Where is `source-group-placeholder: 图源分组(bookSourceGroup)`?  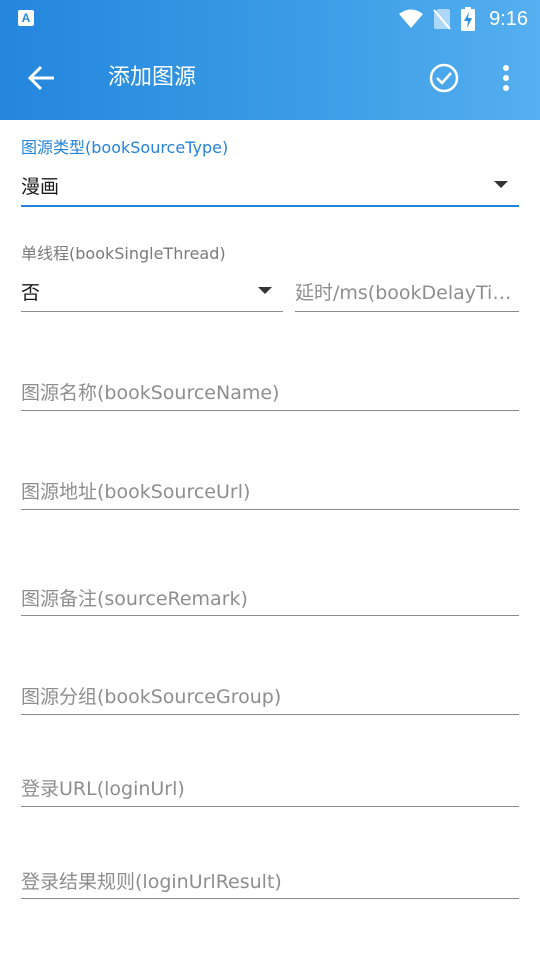 source-group-placeholder: 图源分组(bookSourceGroup) is located at coordinates (151, 697).